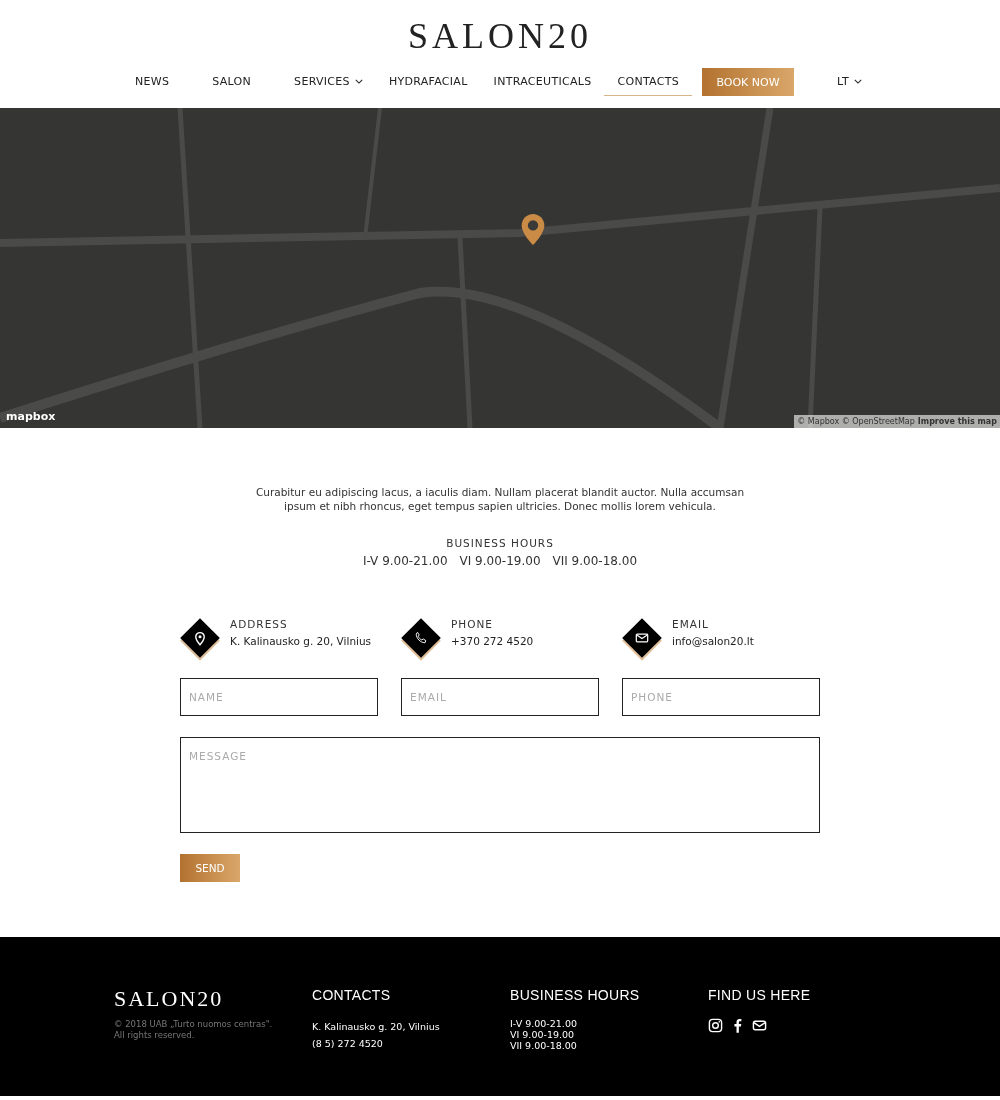 The image size is (1000, 1100). What do you see at coordinates (544, 1045) in the screenshot?
I see `footer-hours-text: VII 9.00-18.00` at bounding box center [544, 1045].